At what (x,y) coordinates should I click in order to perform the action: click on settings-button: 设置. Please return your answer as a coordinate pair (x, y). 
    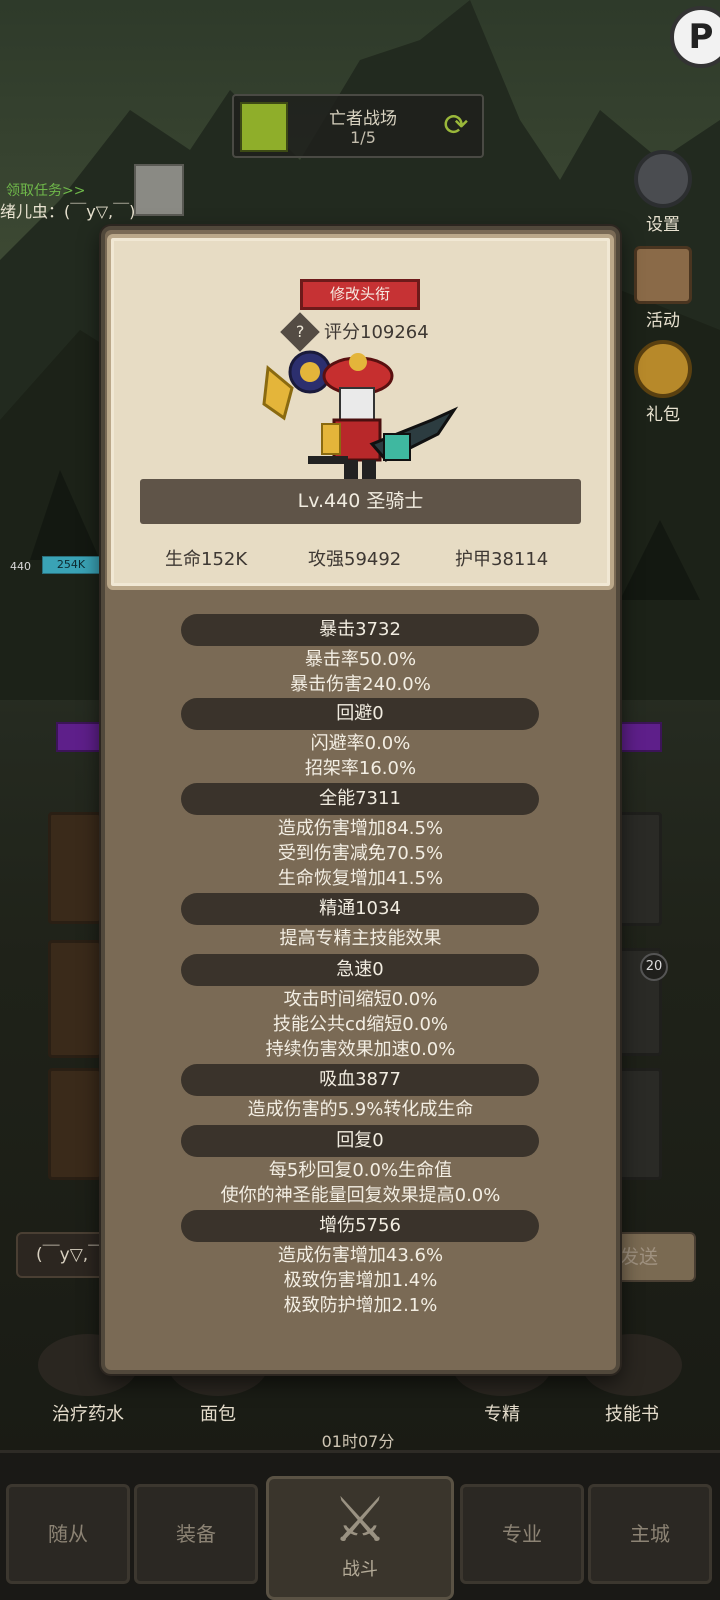
    Looking at the image, I should click on (663, 192).